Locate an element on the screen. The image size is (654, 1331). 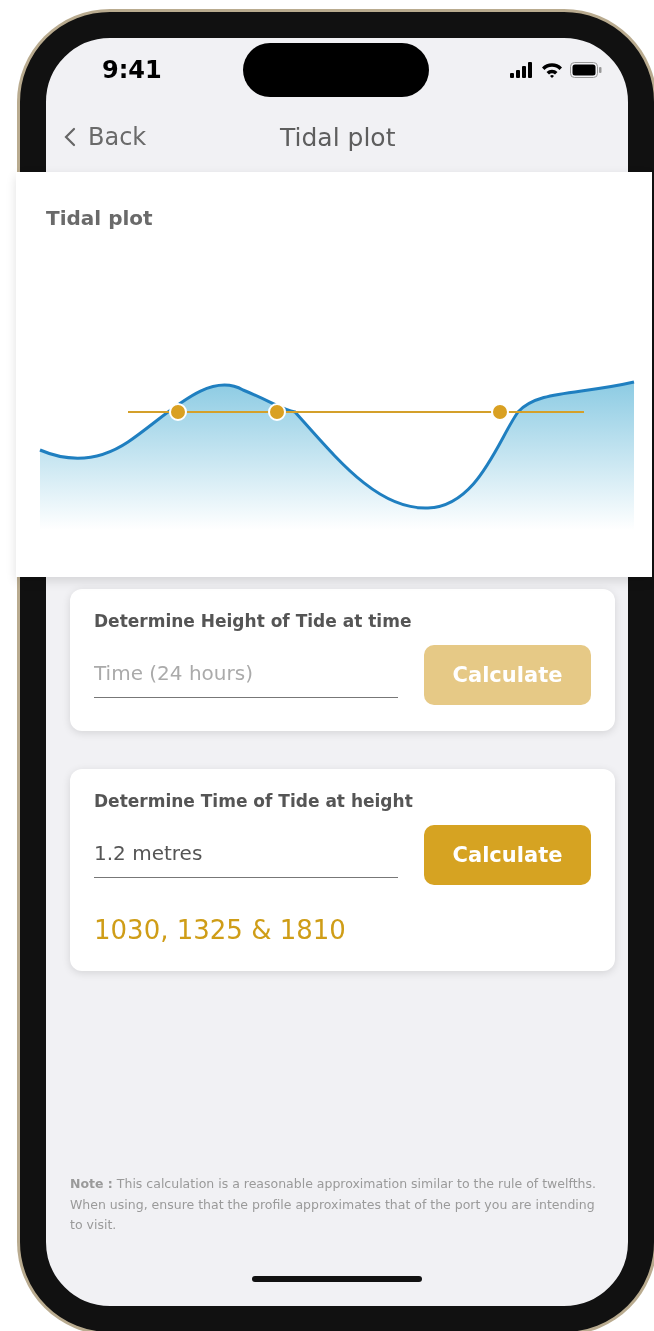
status-time: 9:41 is located at coordinates (132, 70).